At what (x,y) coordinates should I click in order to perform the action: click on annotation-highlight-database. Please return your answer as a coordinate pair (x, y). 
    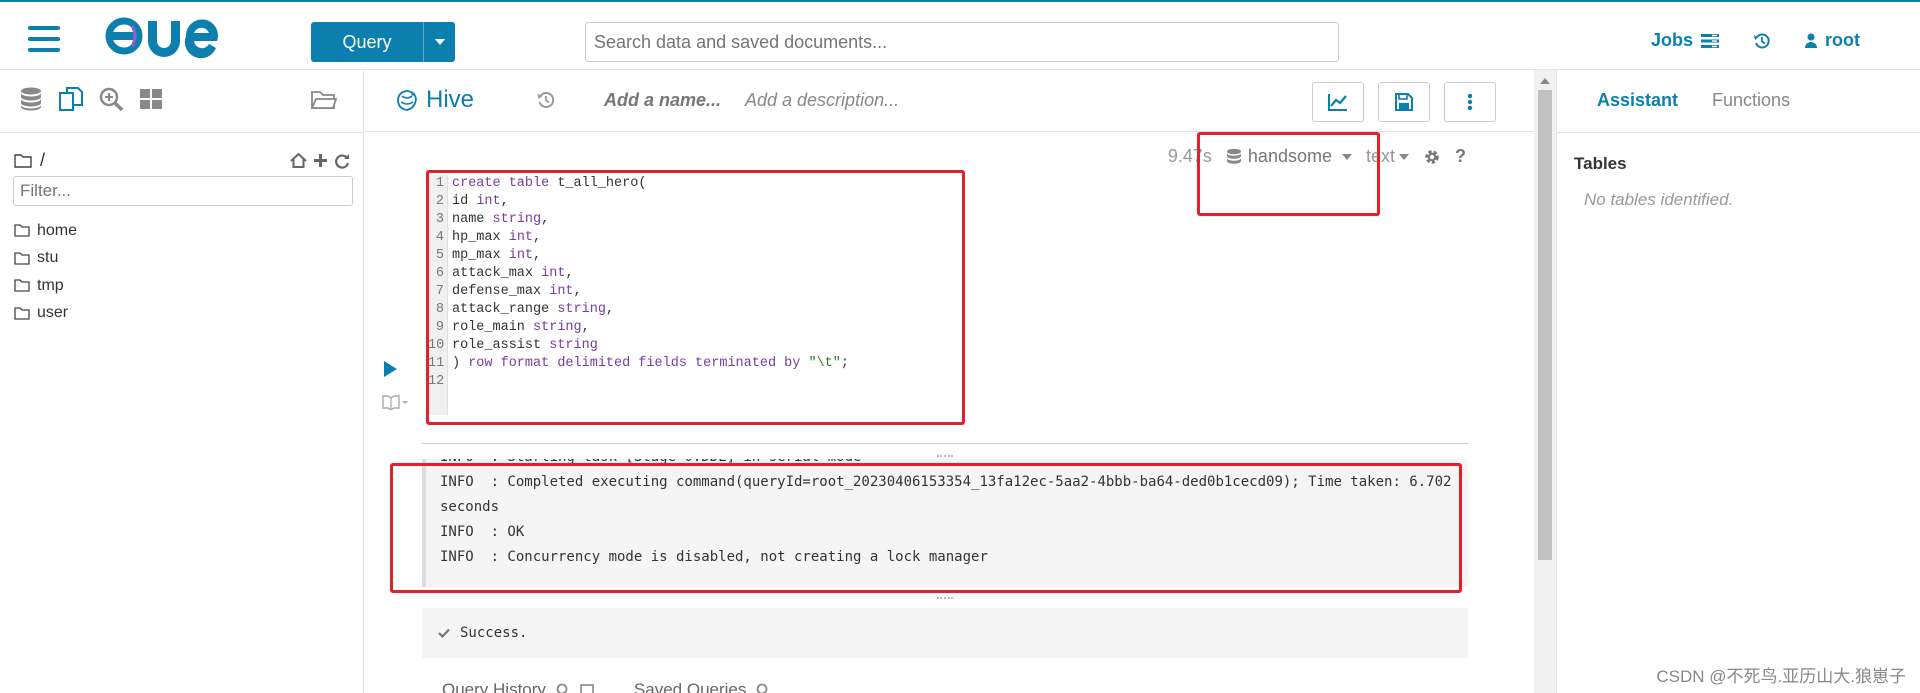
    Looking at the image, I should click on (1288, 174).